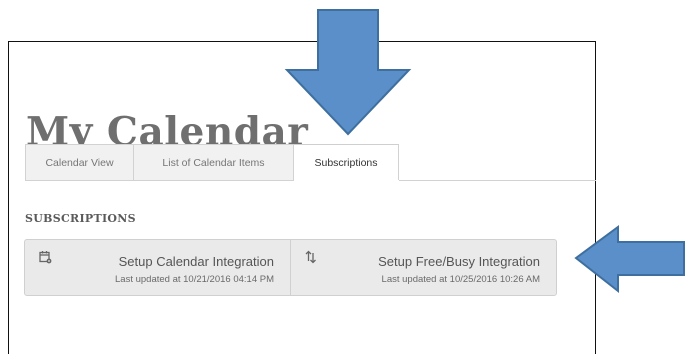 This screenshot has width=687, height=354. I want to click on tab-subscriptions: Subscriptions, so click(346, 162).